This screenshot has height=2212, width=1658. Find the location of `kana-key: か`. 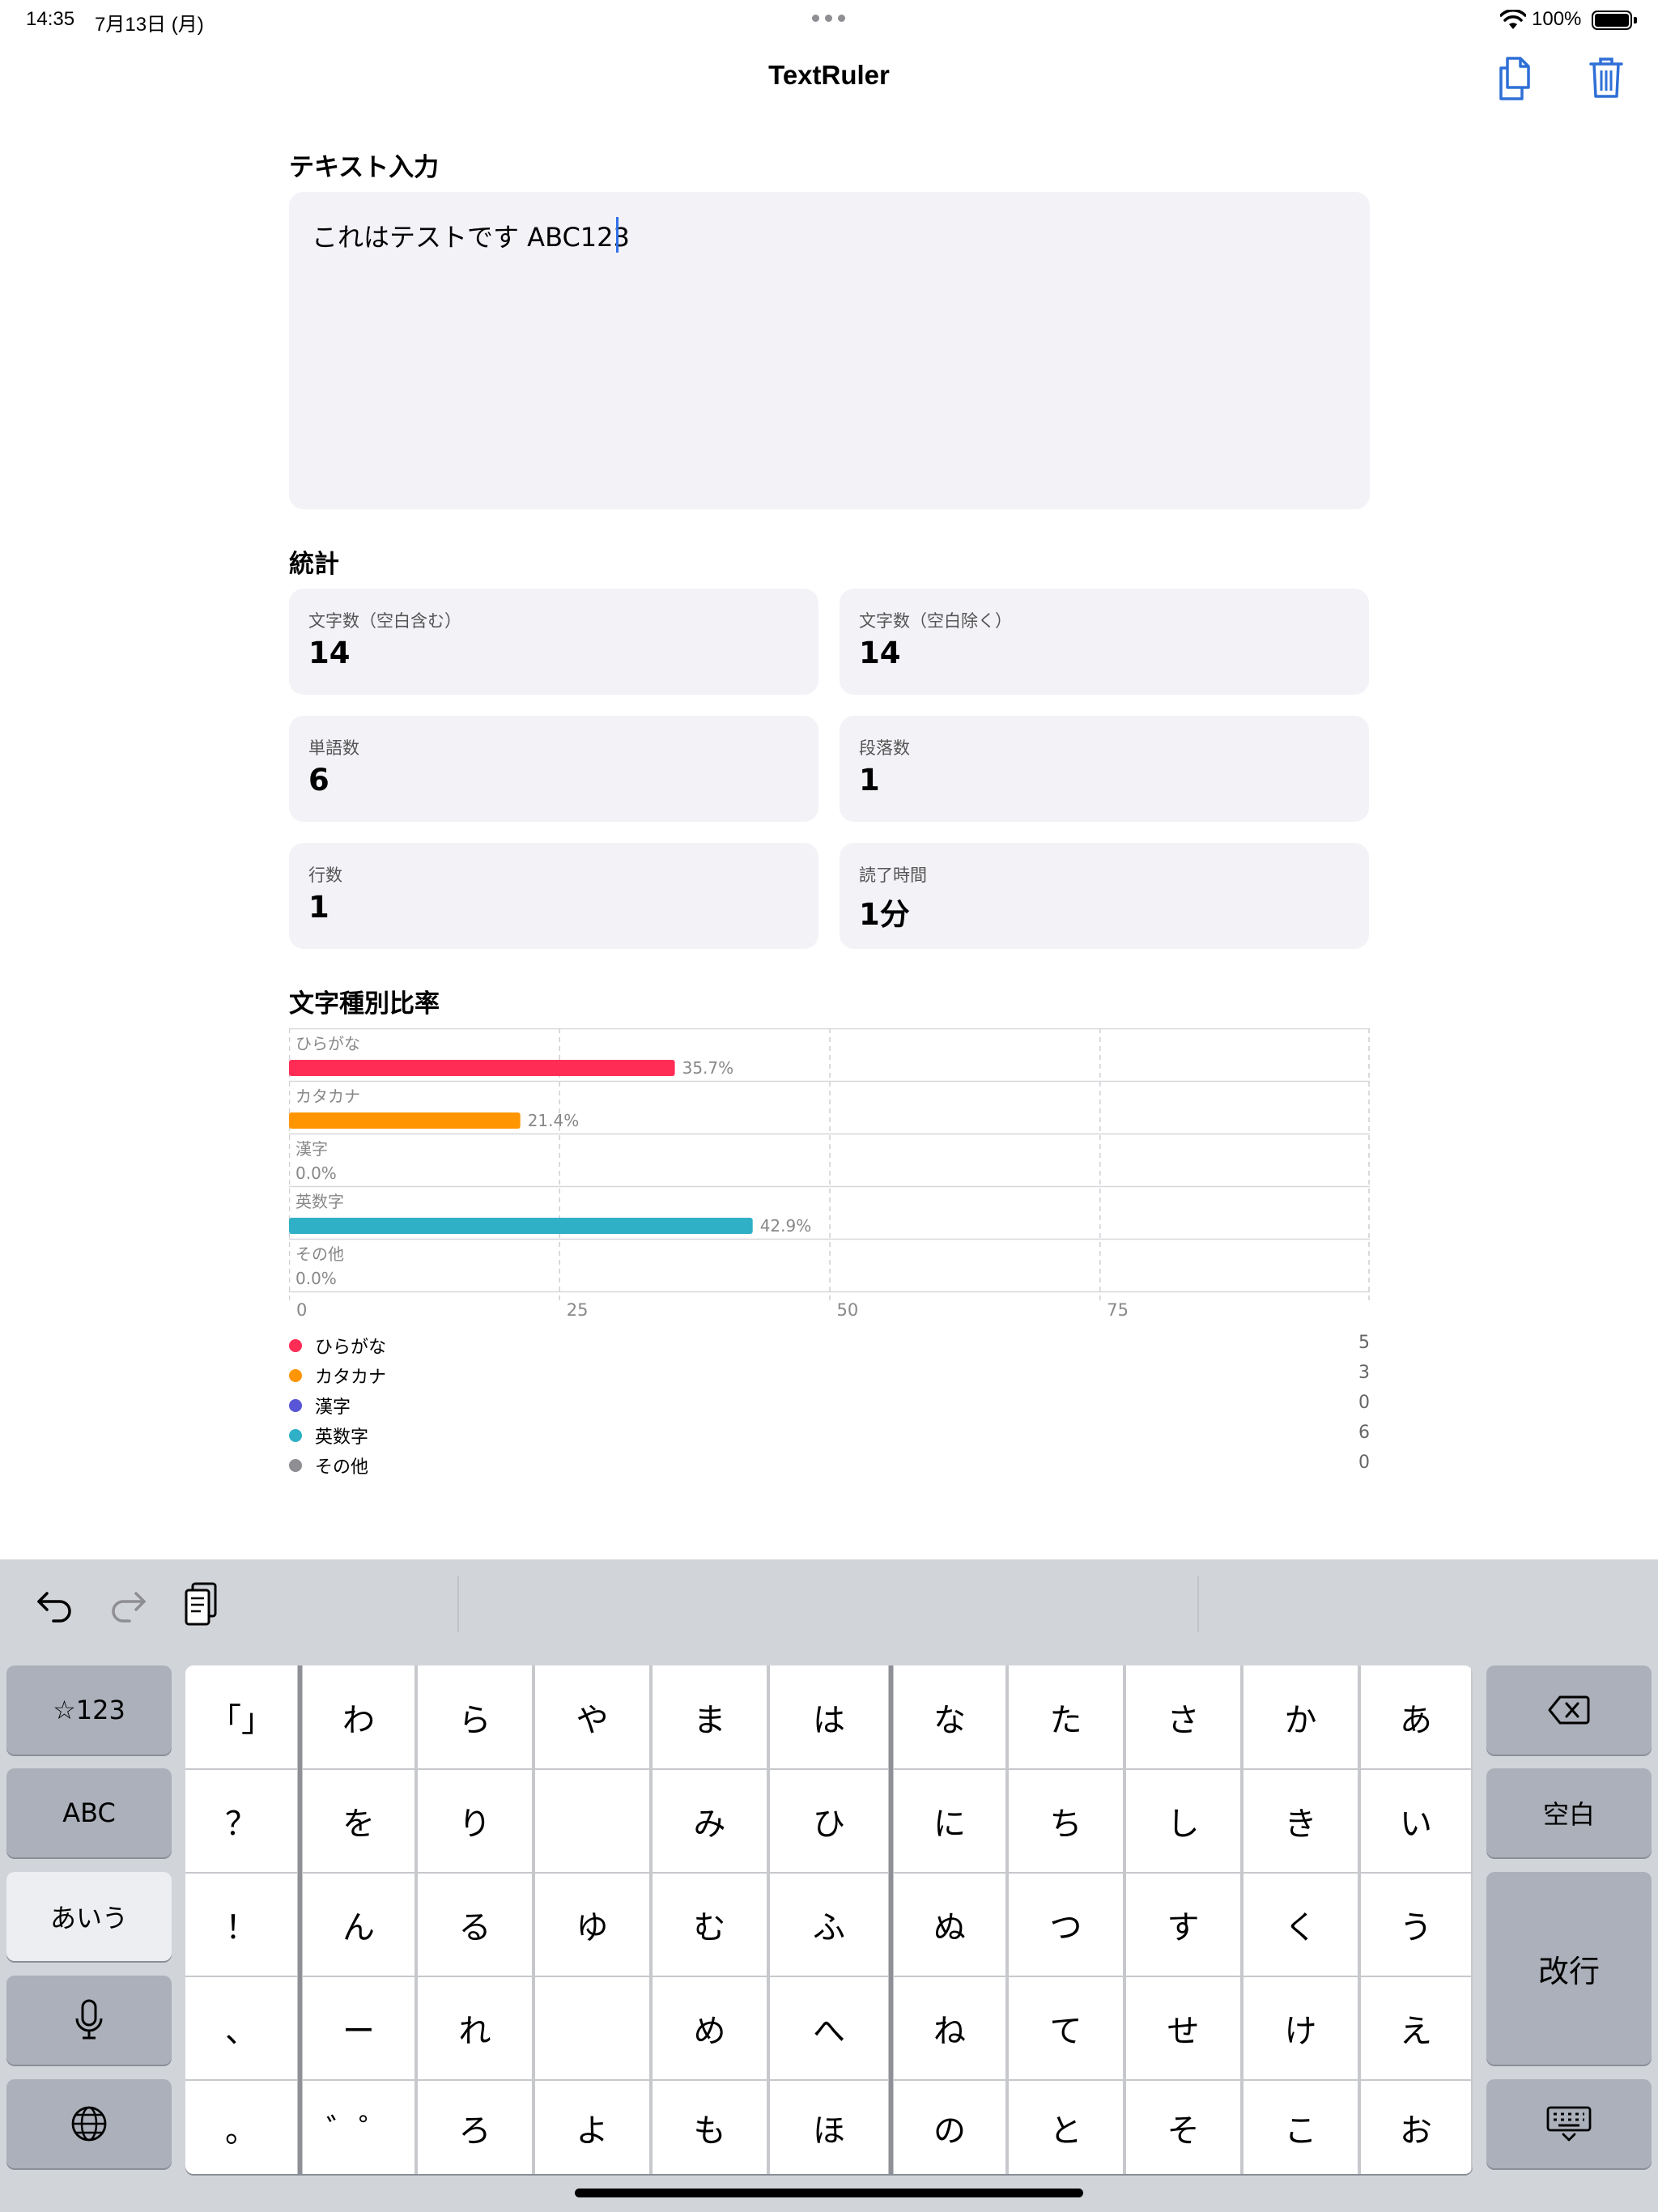

kana-key: か is located at coordinates (1301, 1716).